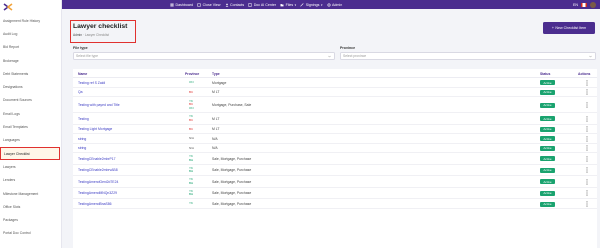  Describe the element at coordinates (334, 5) in the screenshot. I see `nav-admin: Admin` at that location.